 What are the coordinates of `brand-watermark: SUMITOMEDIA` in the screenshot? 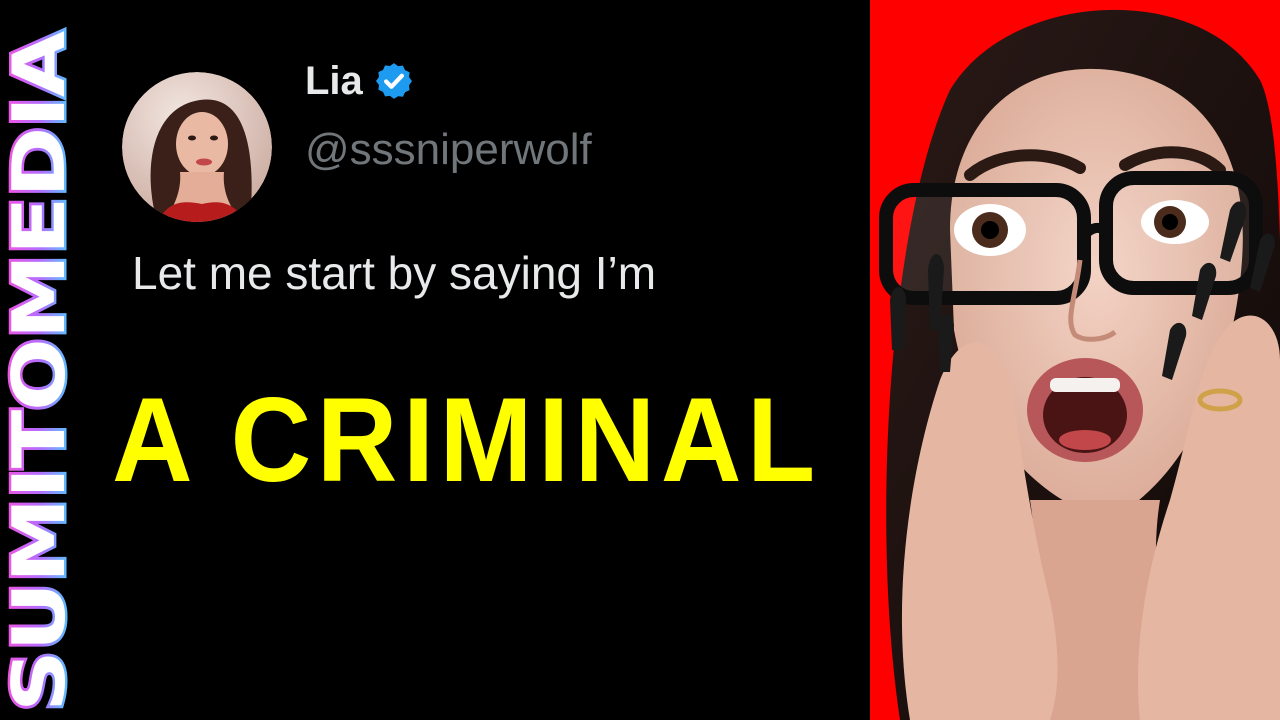 It's located at (40, 360).